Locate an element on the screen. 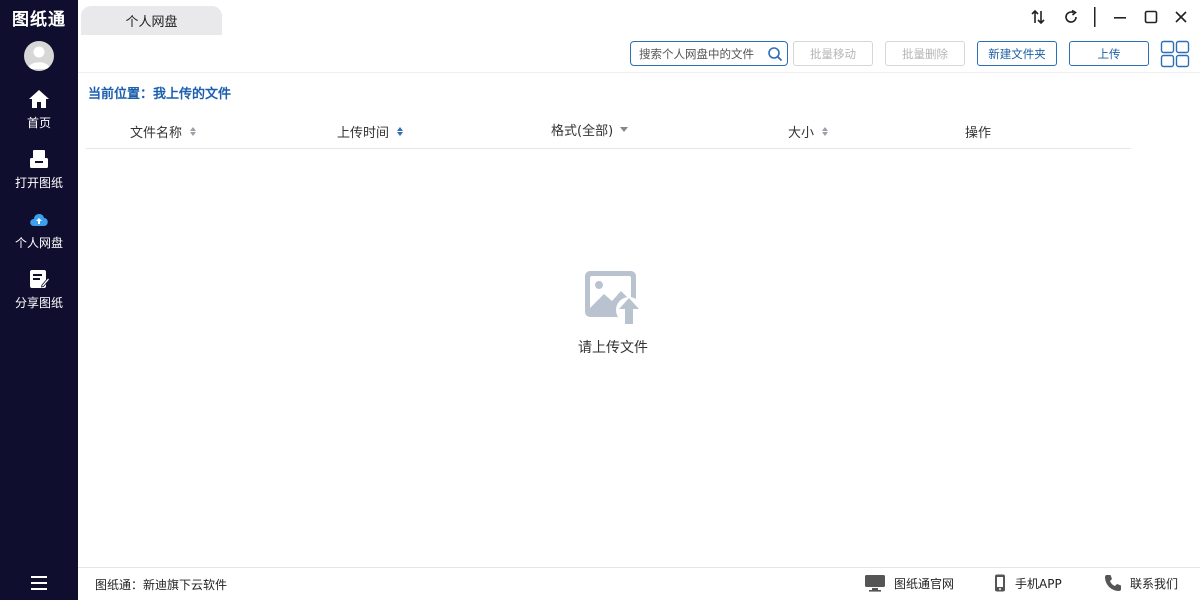 This screenshot has width=1200, height=600. batch-delete-button: 批量删除 is located at coordinates (925, 53).